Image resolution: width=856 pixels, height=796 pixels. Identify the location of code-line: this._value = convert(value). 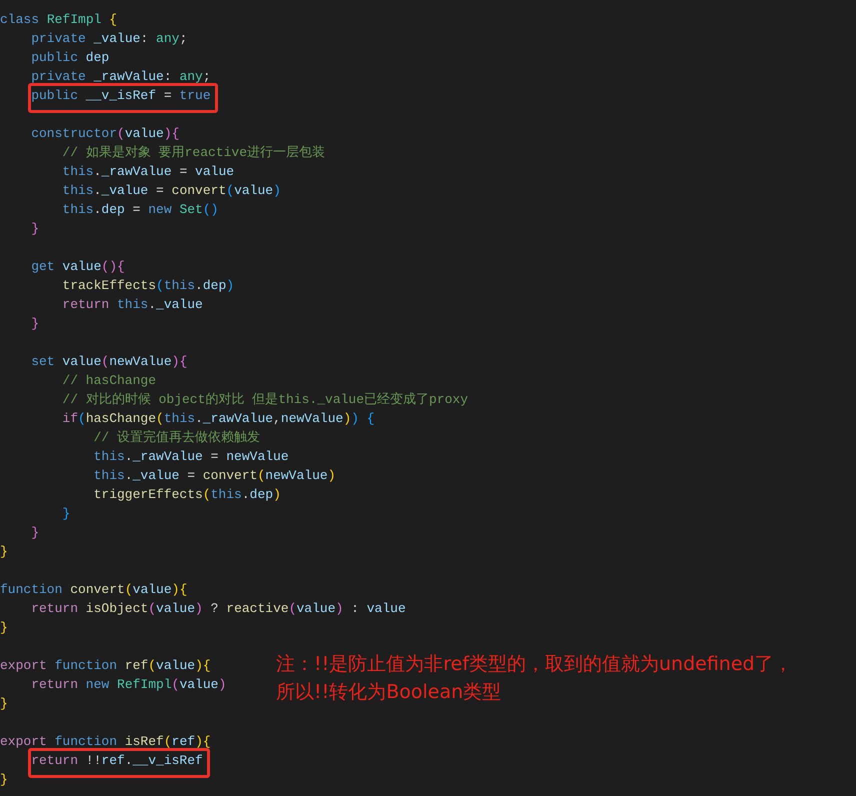
(171, 191).